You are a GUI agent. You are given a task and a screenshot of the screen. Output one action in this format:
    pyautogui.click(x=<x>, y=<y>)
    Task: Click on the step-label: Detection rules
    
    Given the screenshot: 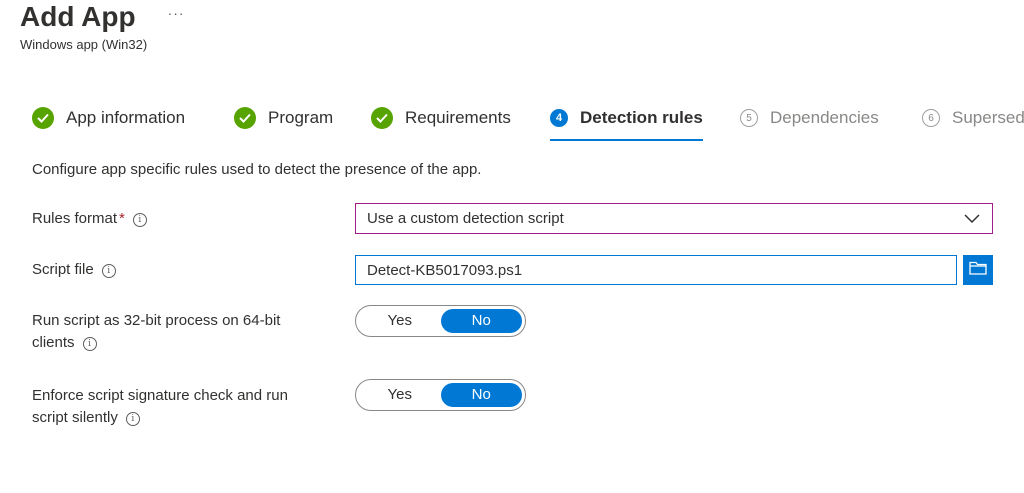 What is the action you would take?
    pyautogui.click(x=641, y=117)
    